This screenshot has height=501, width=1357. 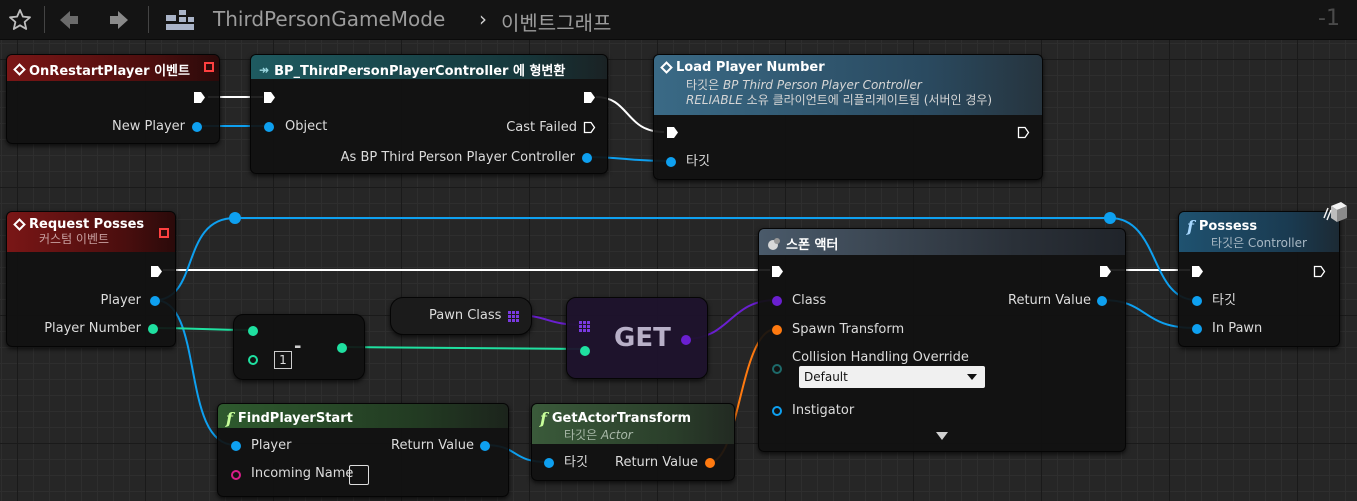 I want to click on node-header: f Possess 타깃은 Controller, so click(x=1259, y=232).